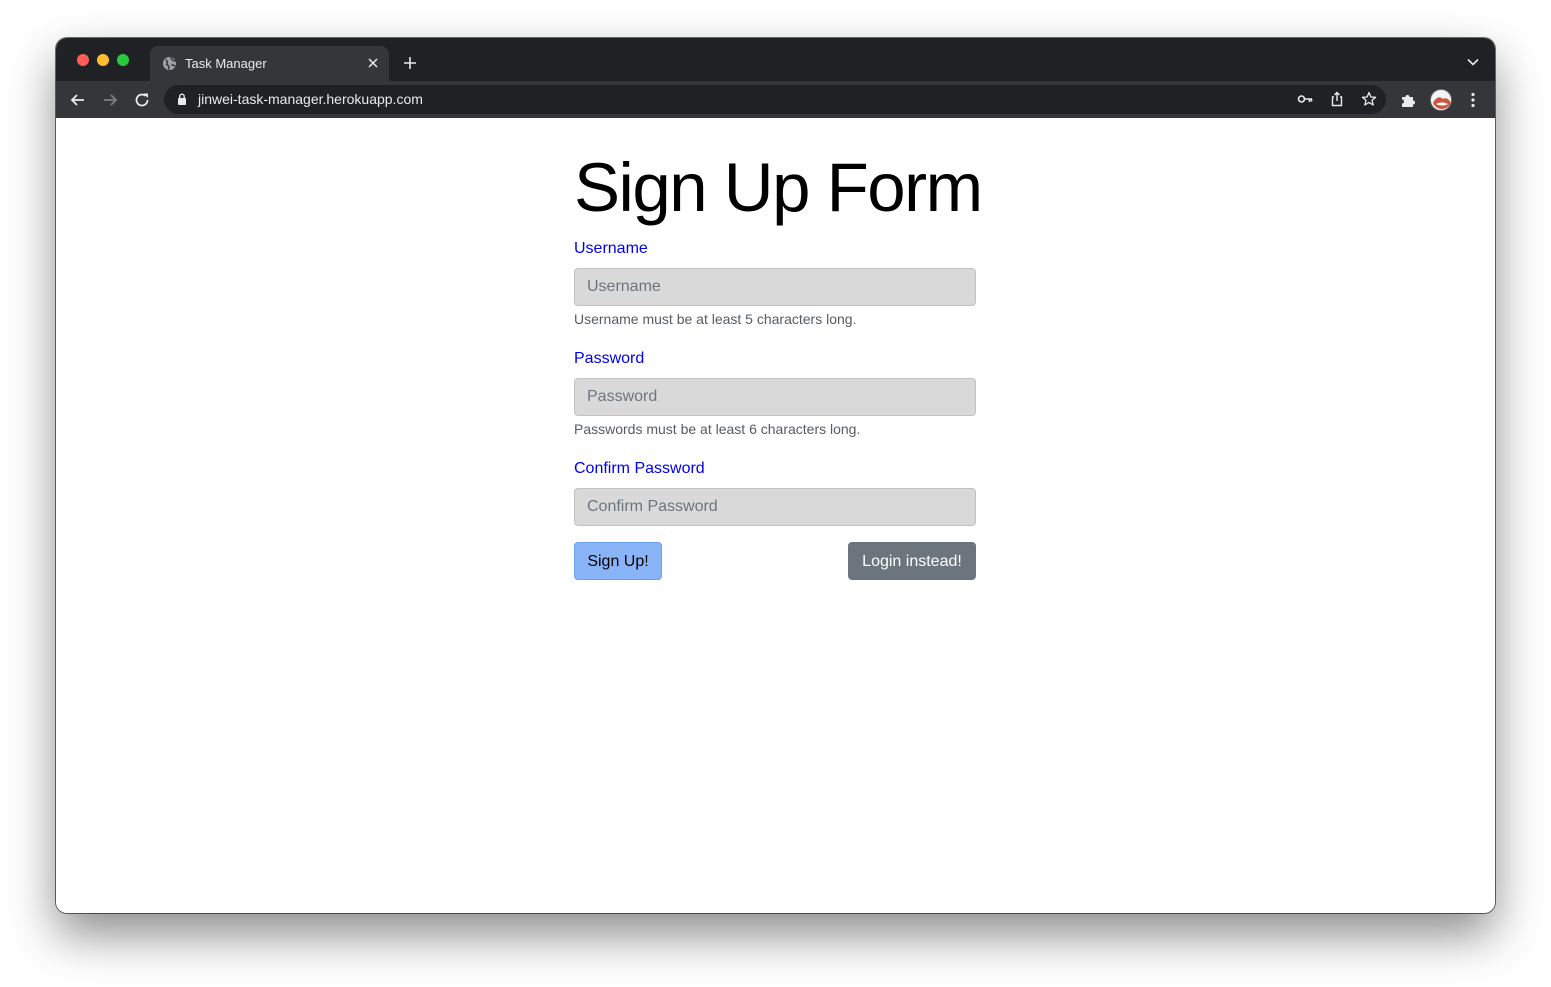 The width and height of the screenshot is (1551, 987). I want to click on login-instead-button: Login instead!, so click(912, 561).